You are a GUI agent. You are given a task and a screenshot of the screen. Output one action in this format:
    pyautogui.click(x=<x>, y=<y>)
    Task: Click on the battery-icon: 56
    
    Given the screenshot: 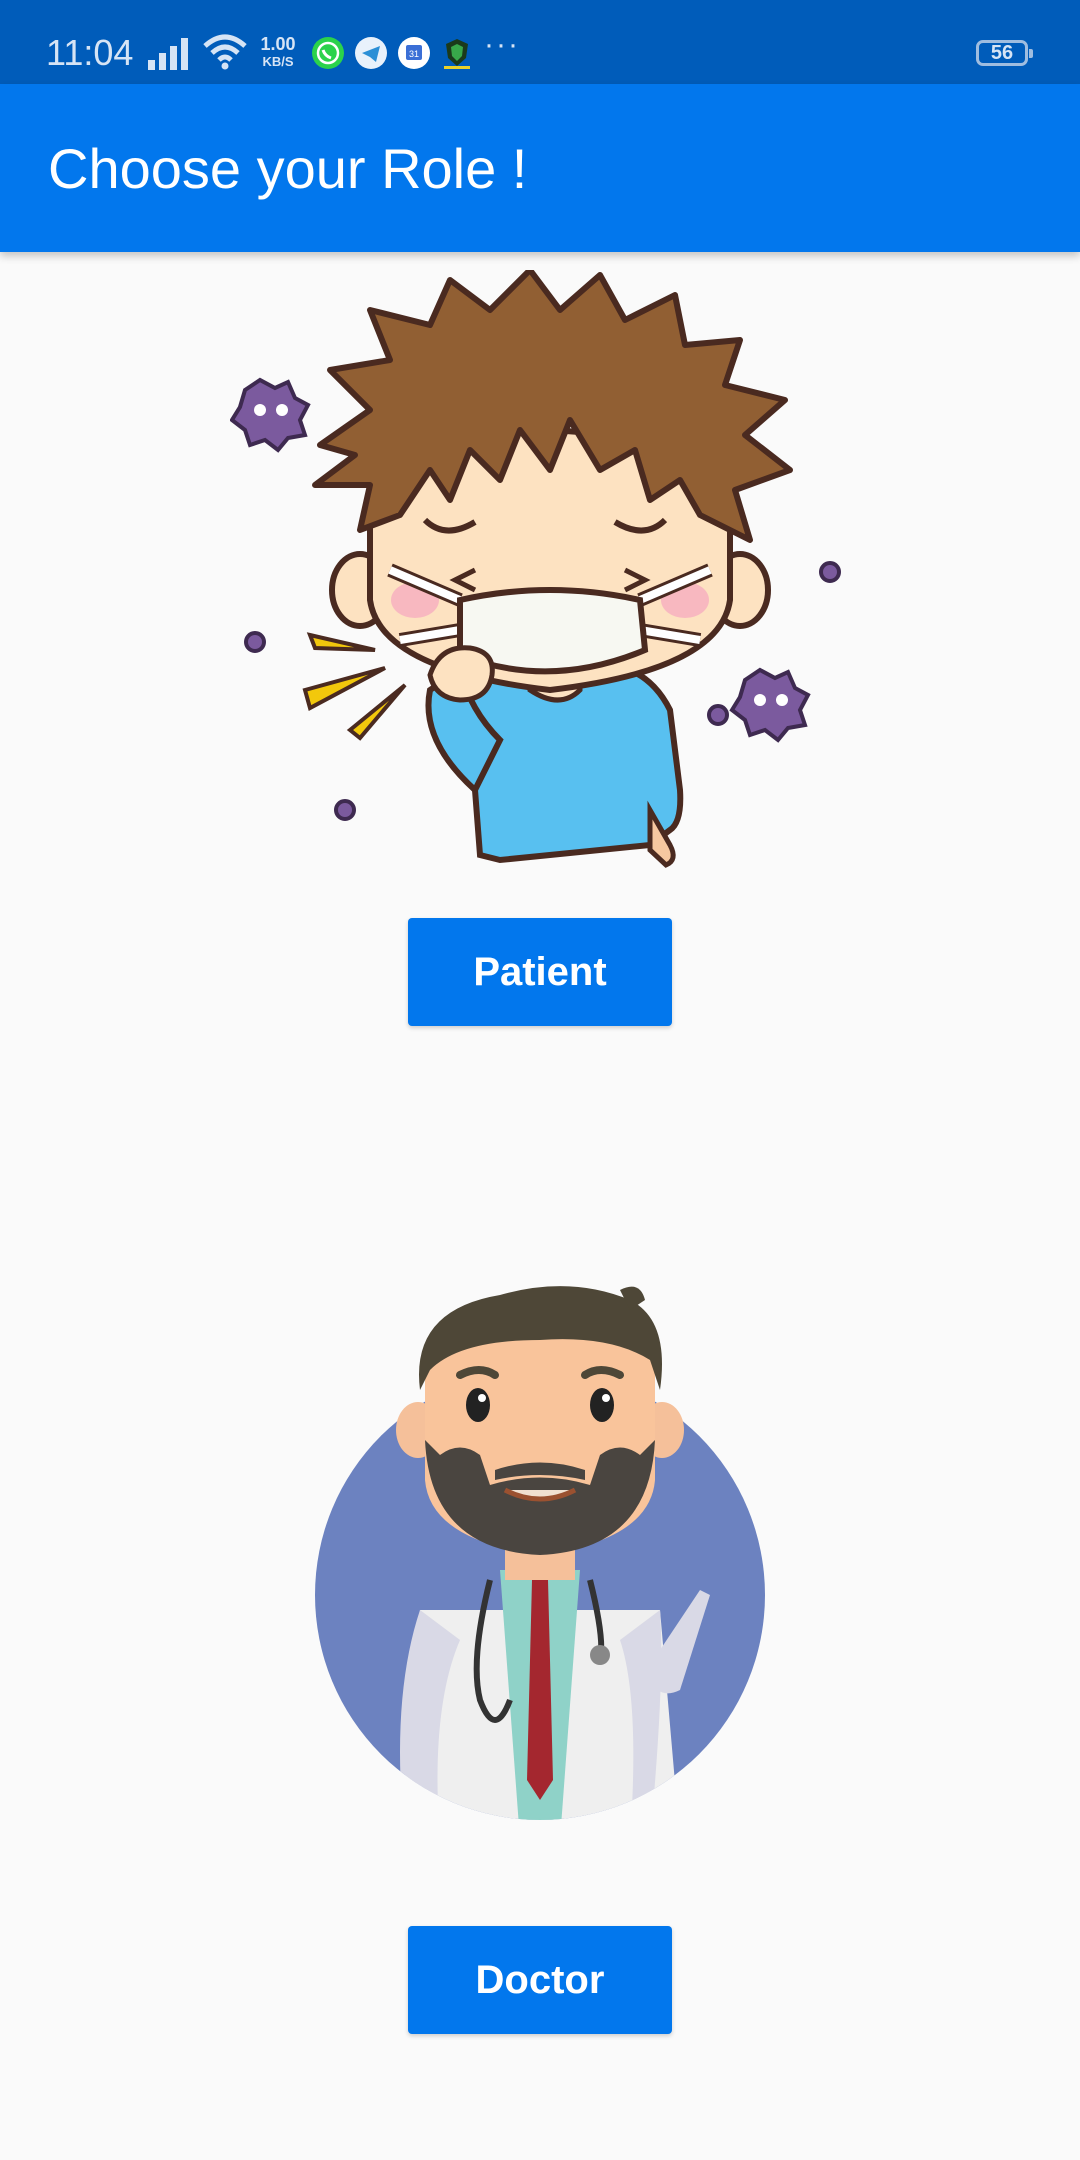 What is the action you would take?
    pyautogui.click(x=1004, y=53)
    